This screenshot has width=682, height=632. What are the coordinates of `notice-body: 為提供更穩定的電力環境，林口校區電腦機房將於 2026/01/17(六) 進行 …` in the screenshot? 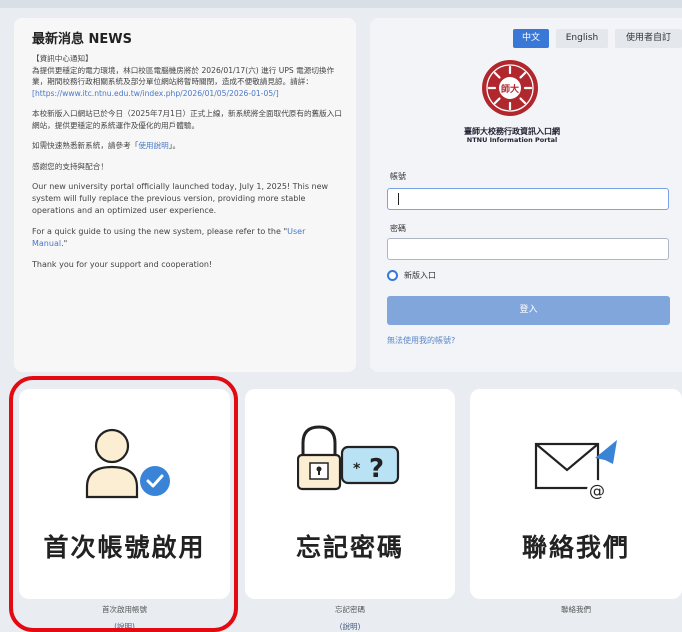 It's located at (183, 76).